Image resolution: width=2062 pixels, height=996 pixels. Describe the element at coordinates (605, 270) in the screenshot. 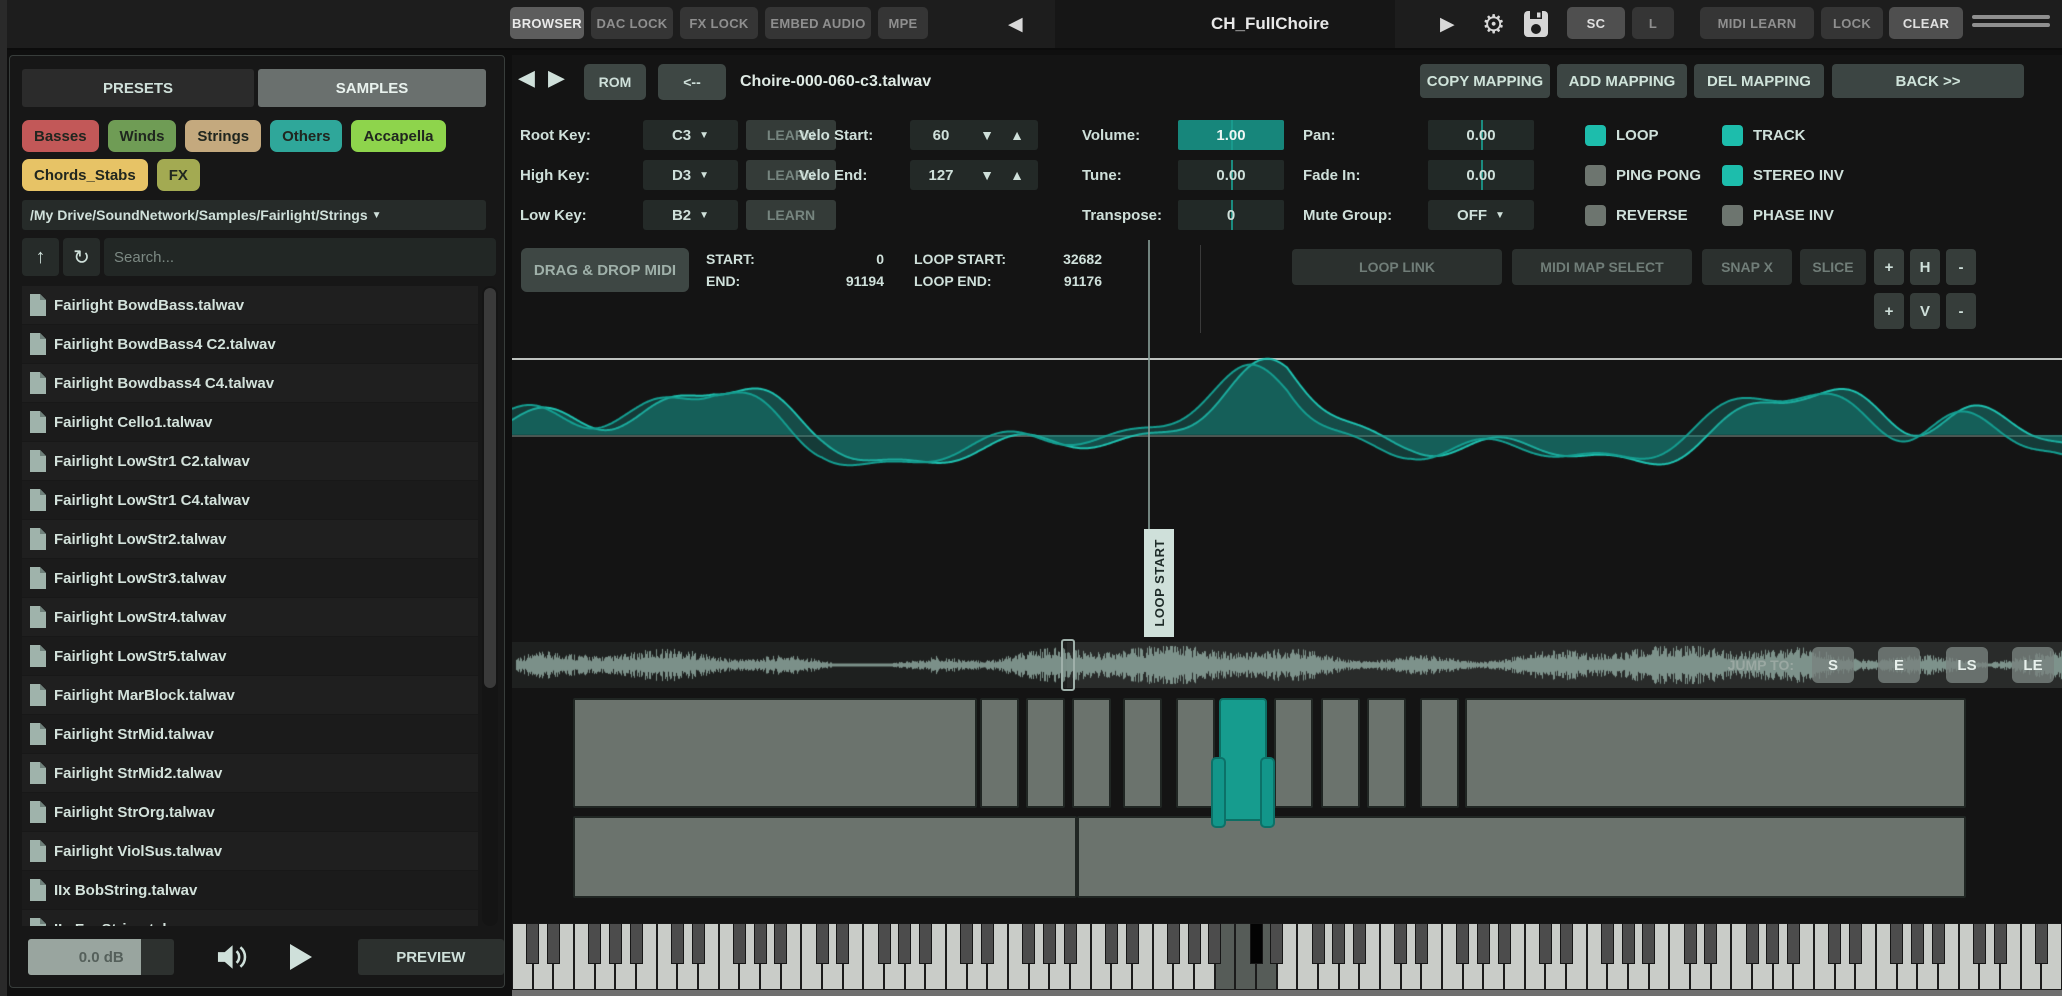

I see `drag-drop-midi-button: DRAG & DROP MIDI` at that location.